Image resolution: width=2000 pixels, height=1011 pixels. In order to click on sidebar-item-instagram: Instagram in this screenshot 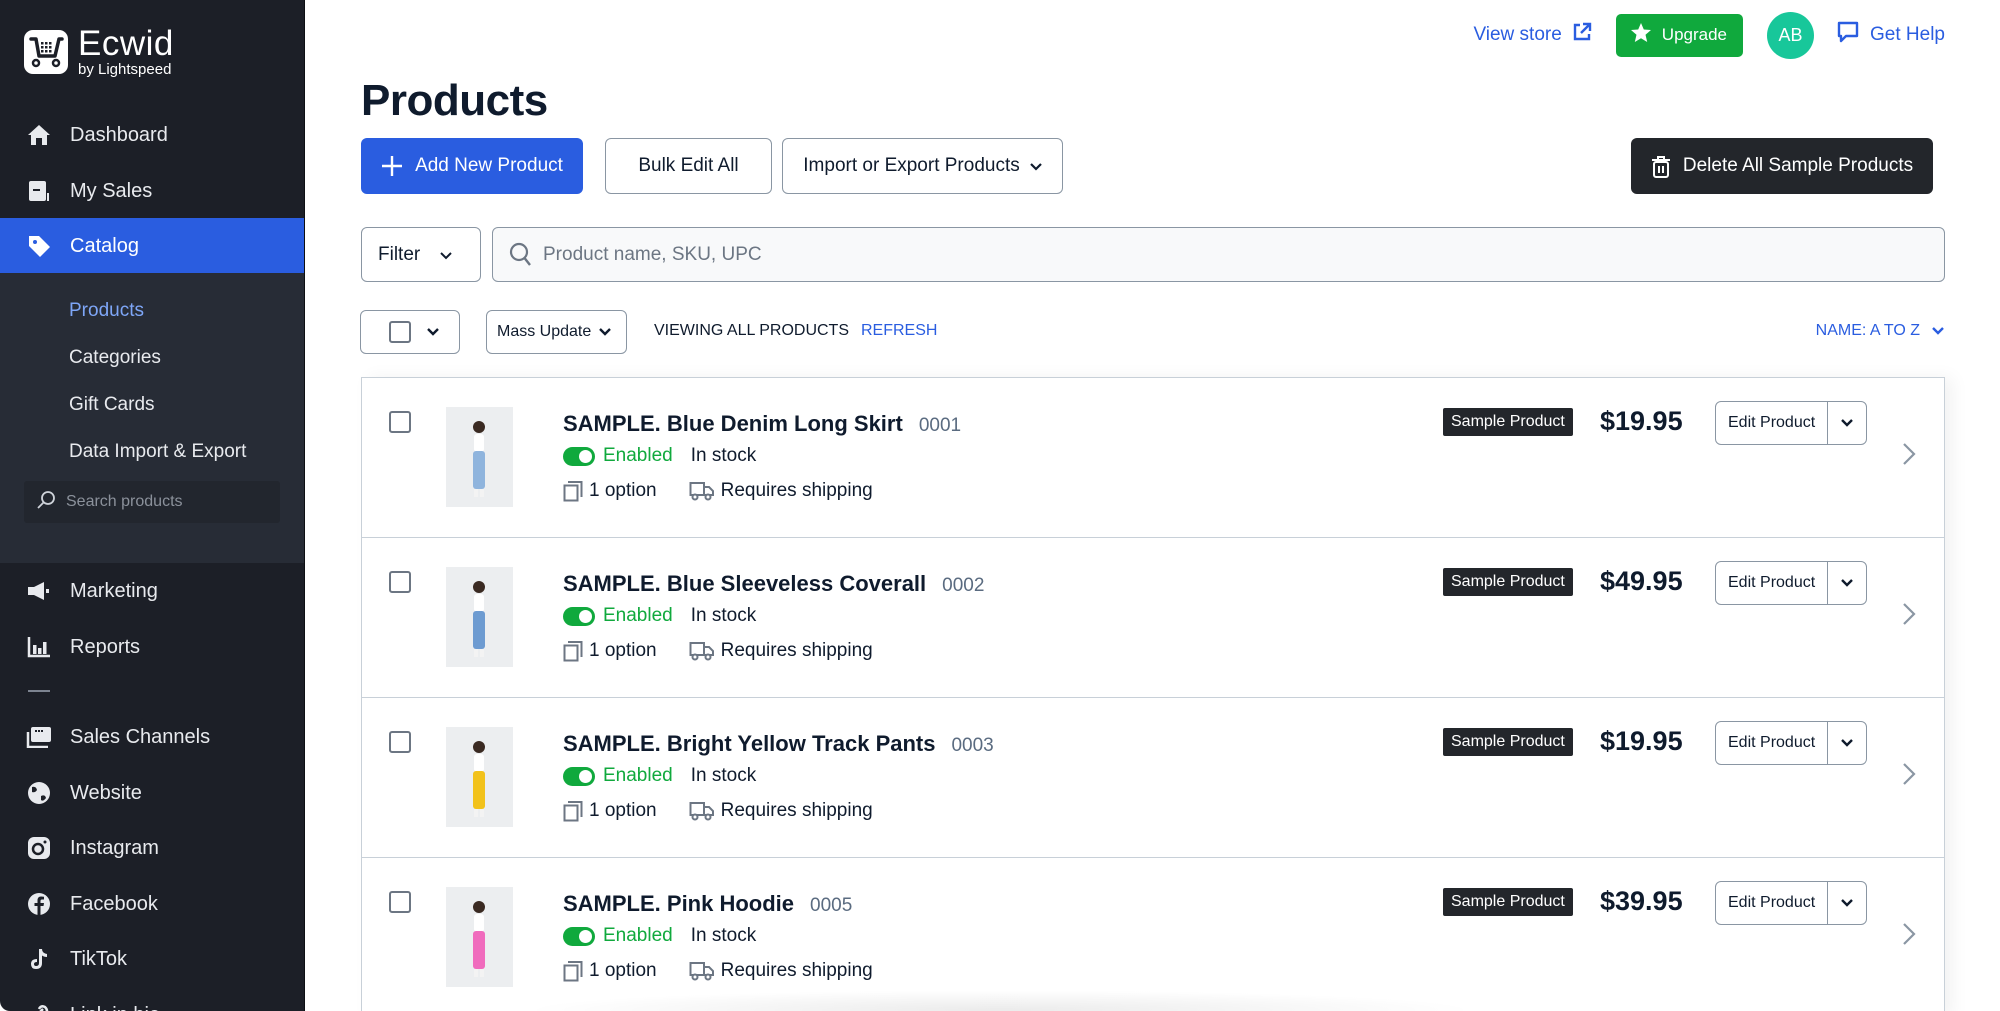, I will do `click(152, 848)`.